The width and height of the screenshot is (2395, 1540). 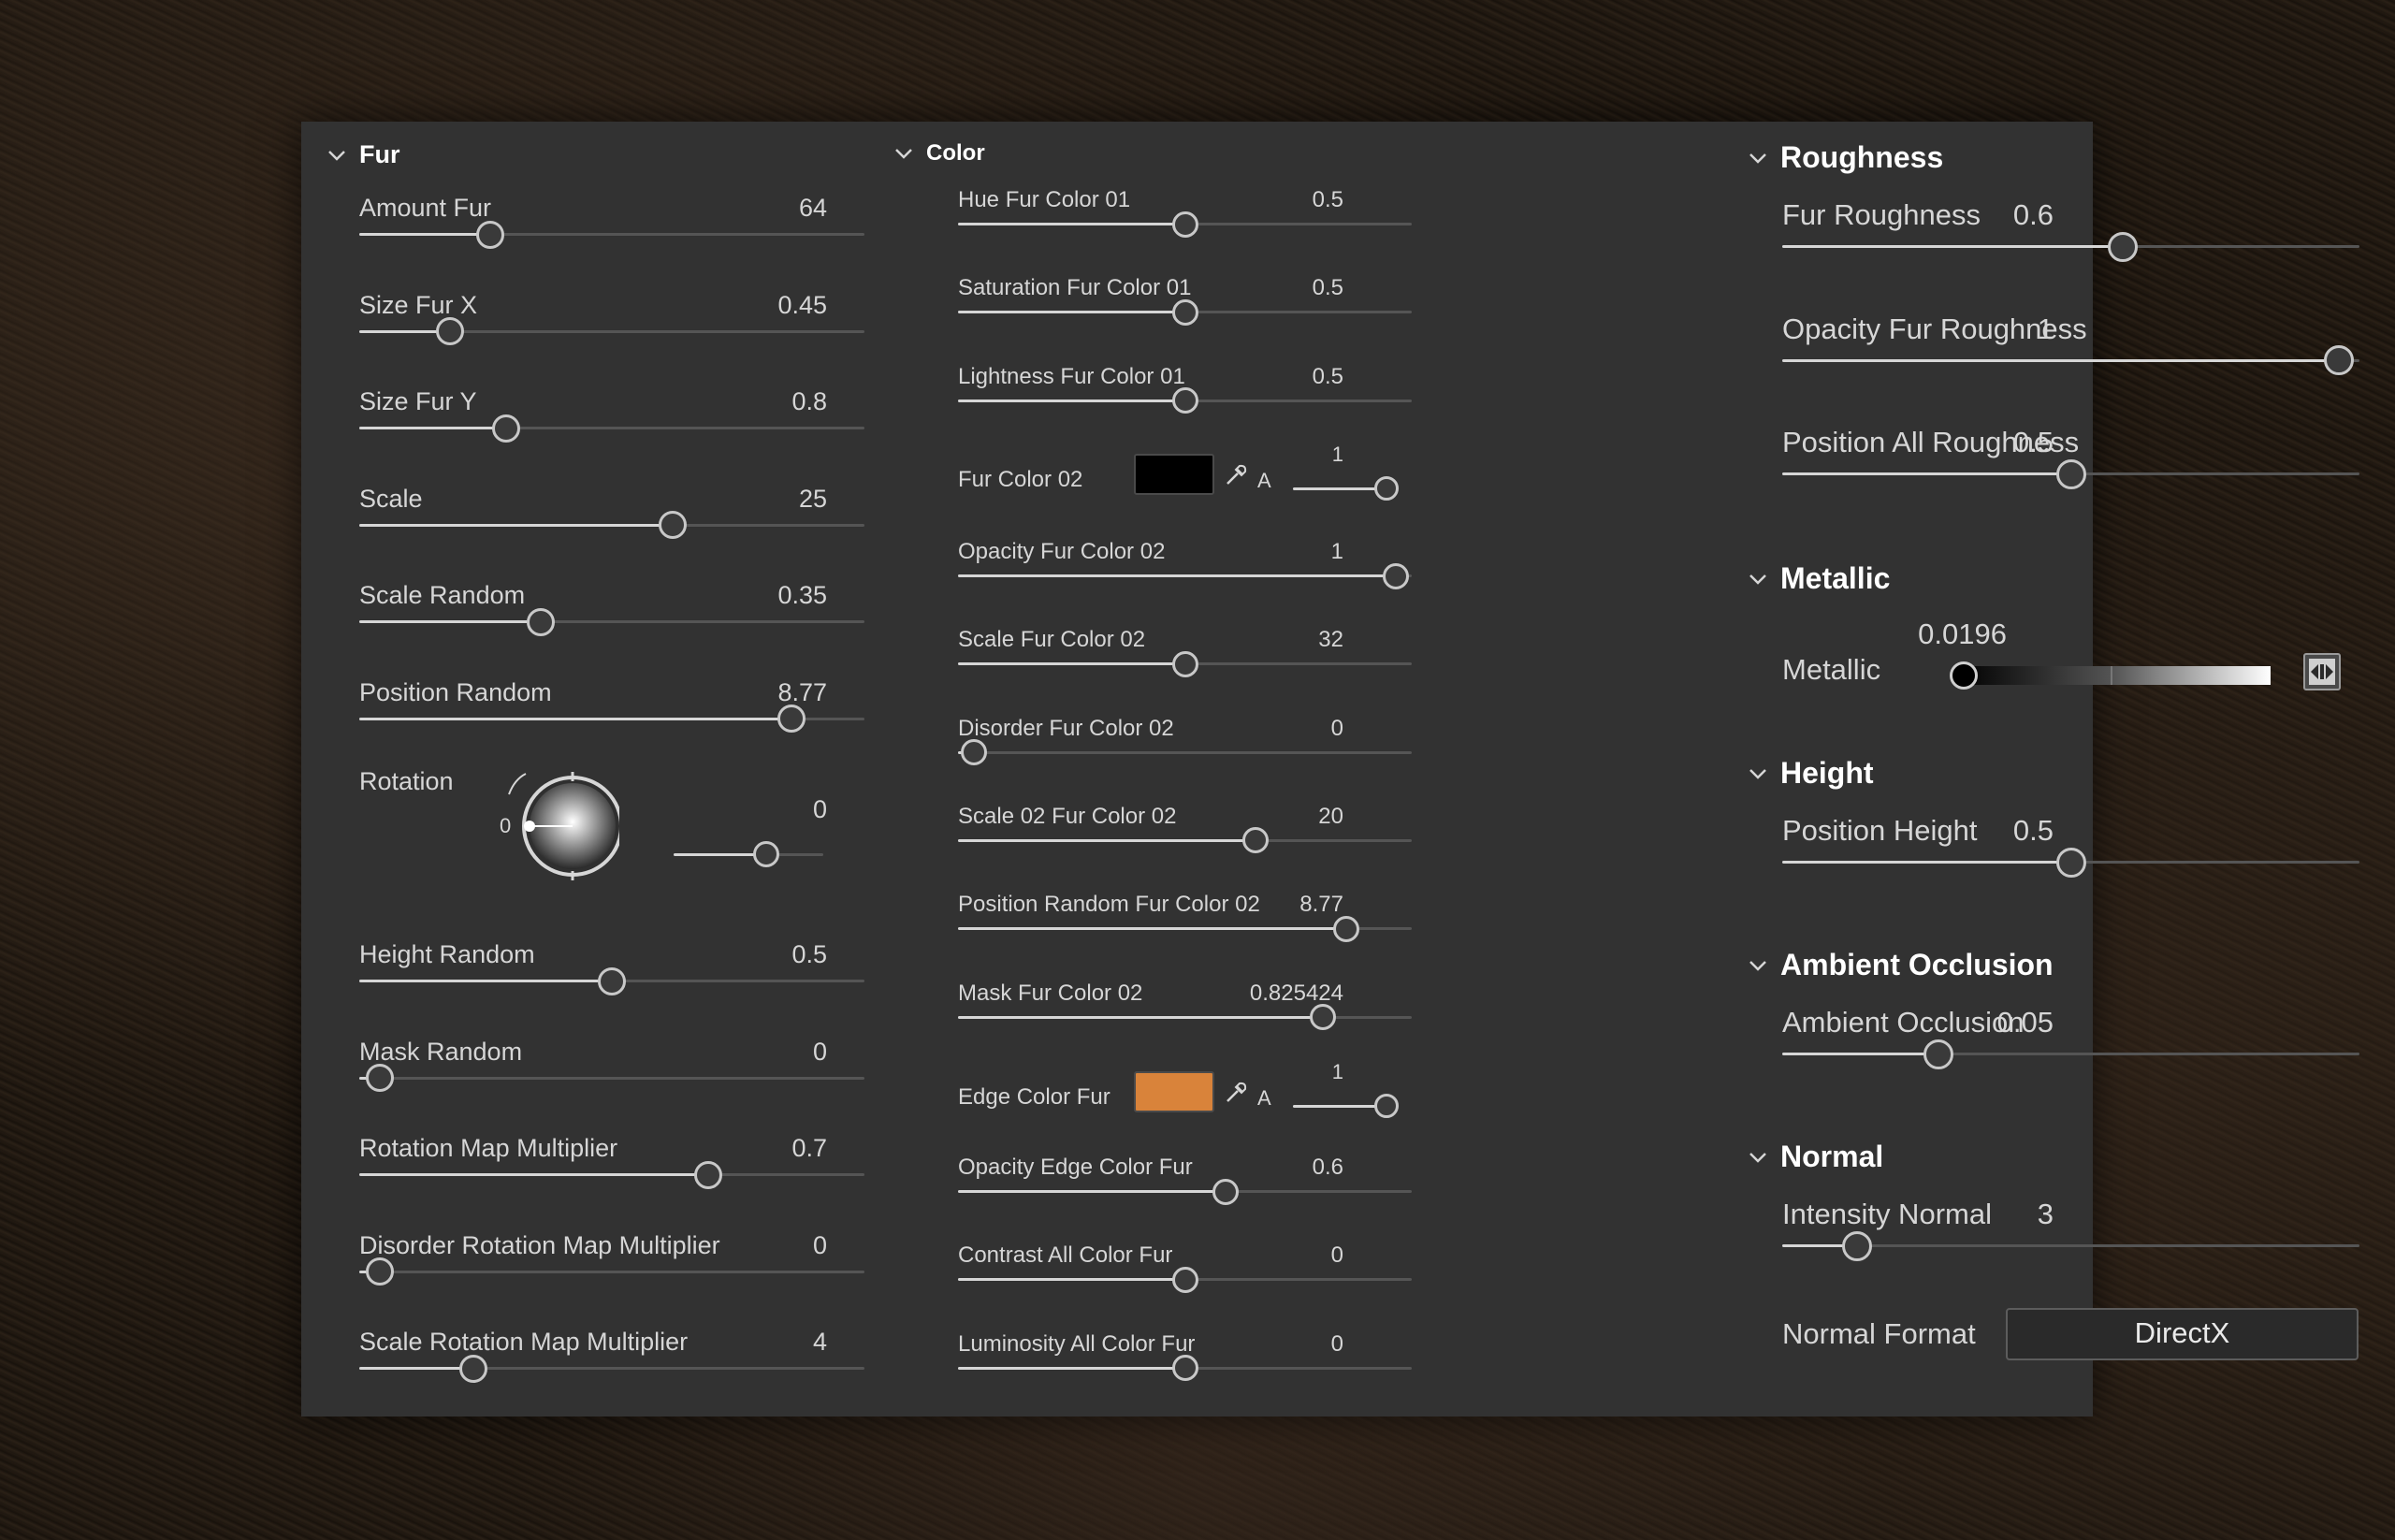 I want to click on ambient-occlusion-section-header: Ambient Occlusion, so click(x=1900, y=965).